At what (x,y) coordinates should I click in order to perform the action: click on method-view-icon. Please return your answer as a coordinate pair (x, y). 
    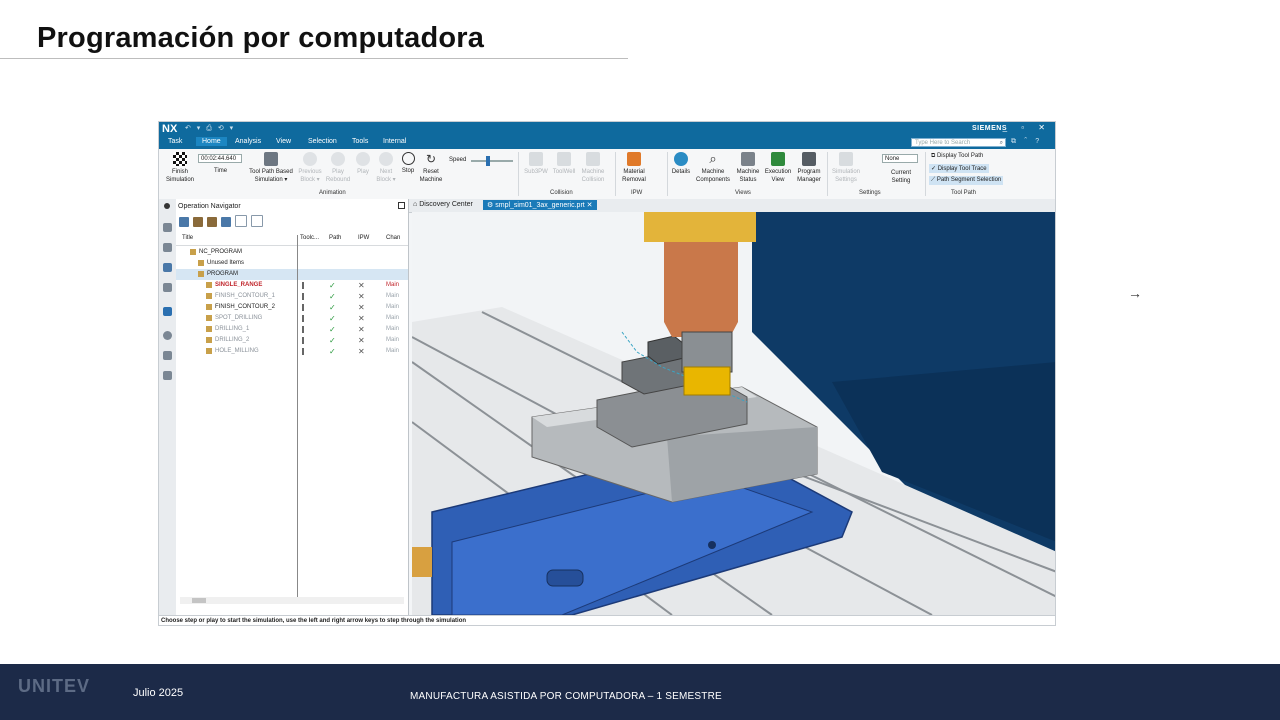
    Looking at the image, I should click on (226, 222).